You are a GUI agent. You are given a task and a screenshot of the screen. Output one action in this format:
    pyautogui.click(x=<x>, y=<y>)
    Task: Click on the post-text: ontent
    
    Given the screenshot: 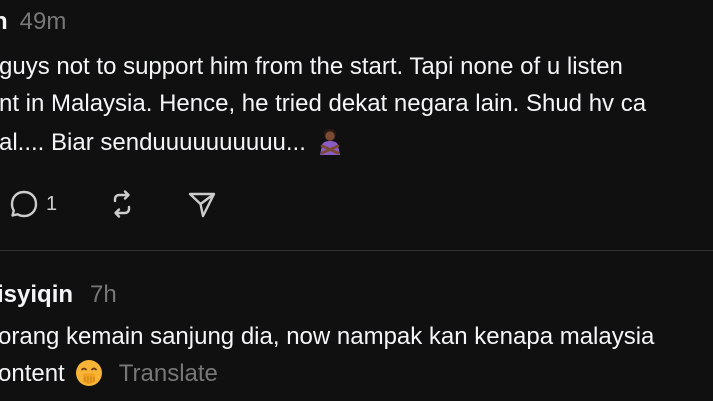 What is the action you would take?
    pyautogui.click(x=32, y=373)
    